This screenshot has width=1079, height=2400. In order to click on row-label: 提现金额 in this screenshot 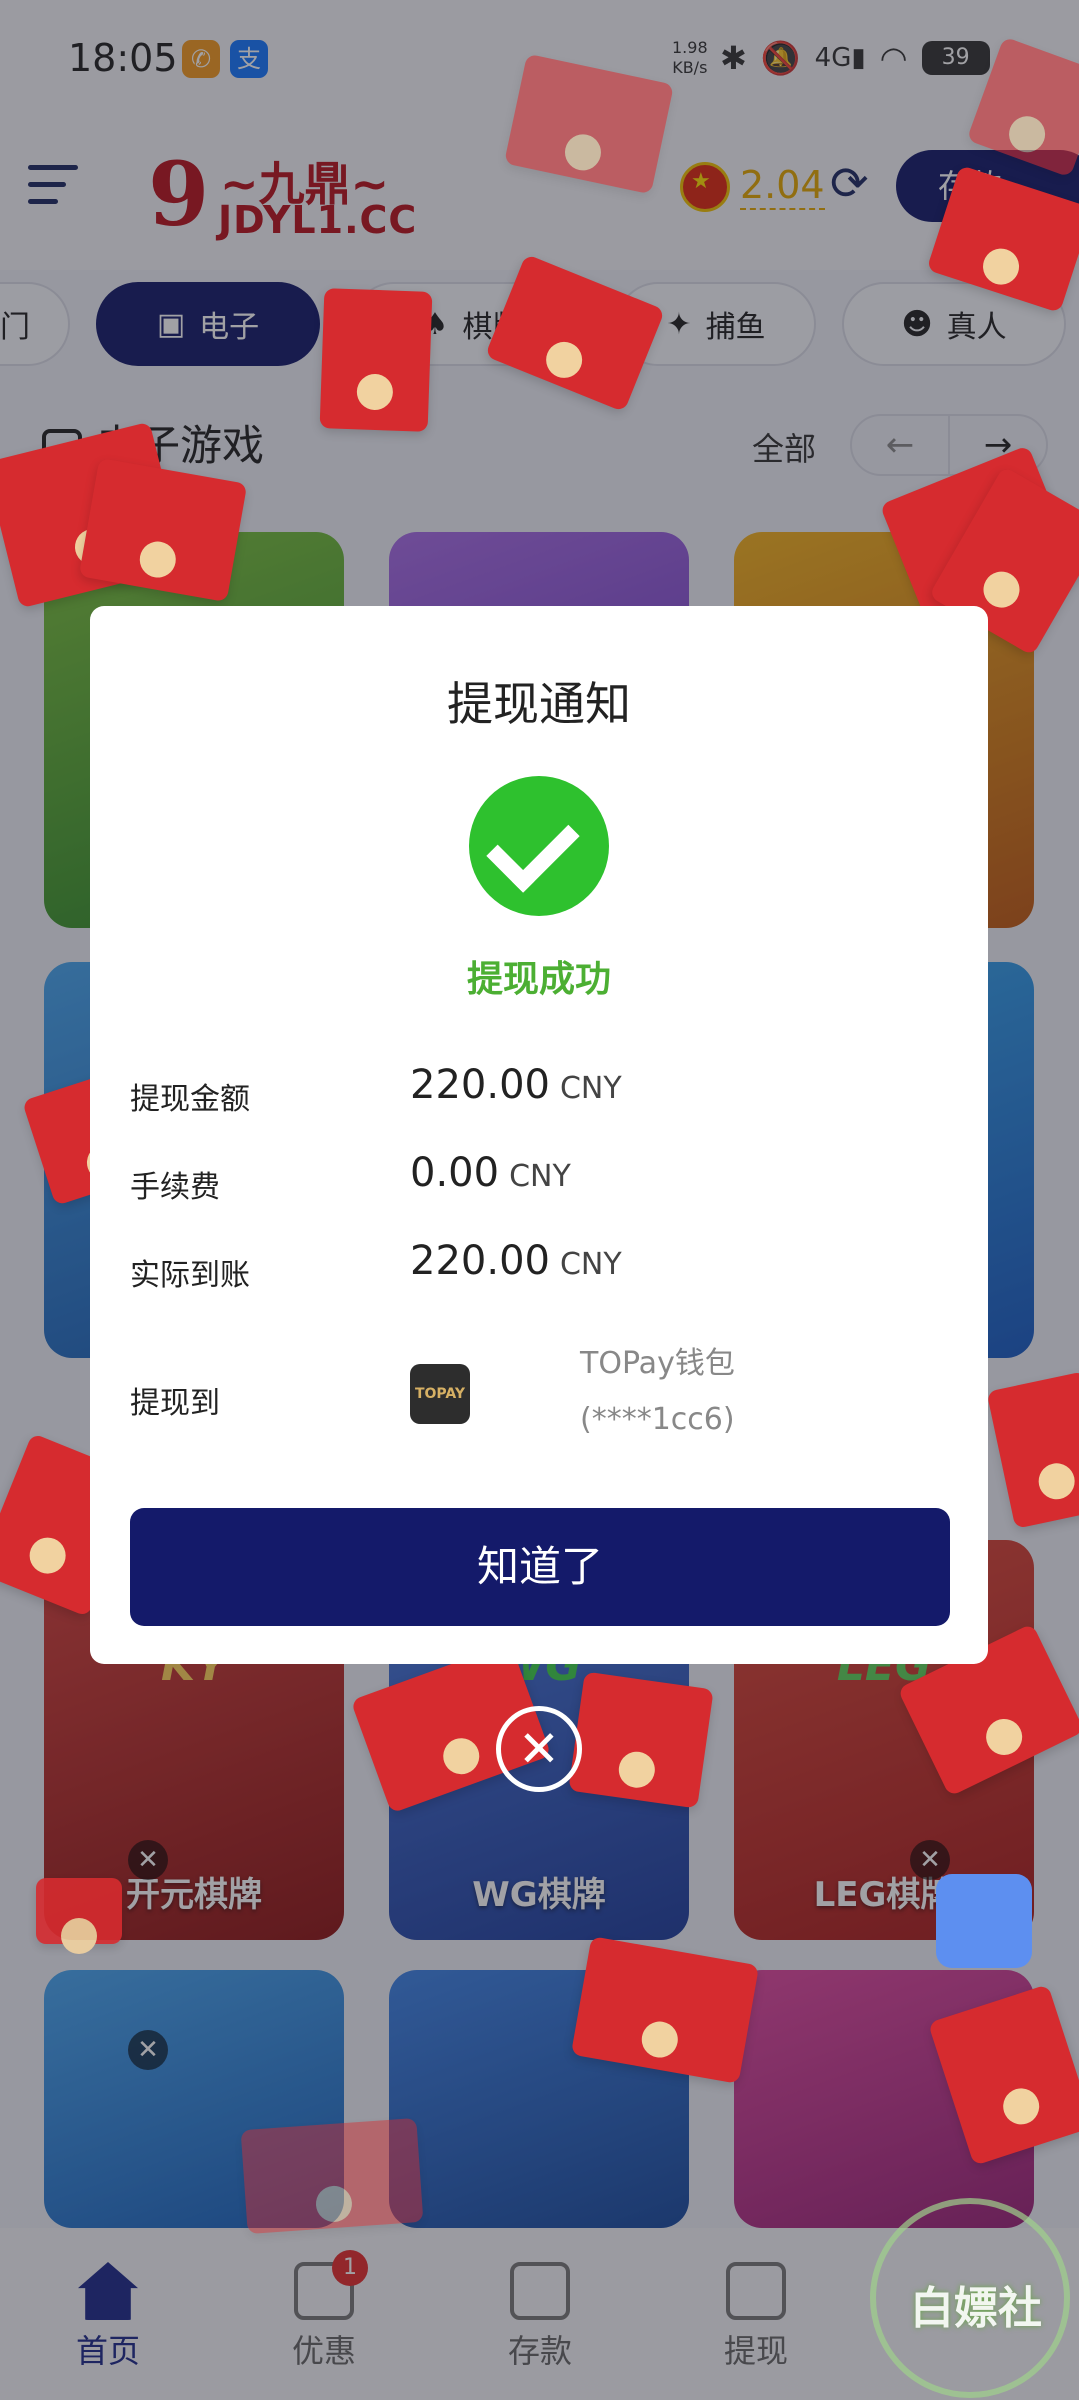, I will do `click(190, 1099)`.